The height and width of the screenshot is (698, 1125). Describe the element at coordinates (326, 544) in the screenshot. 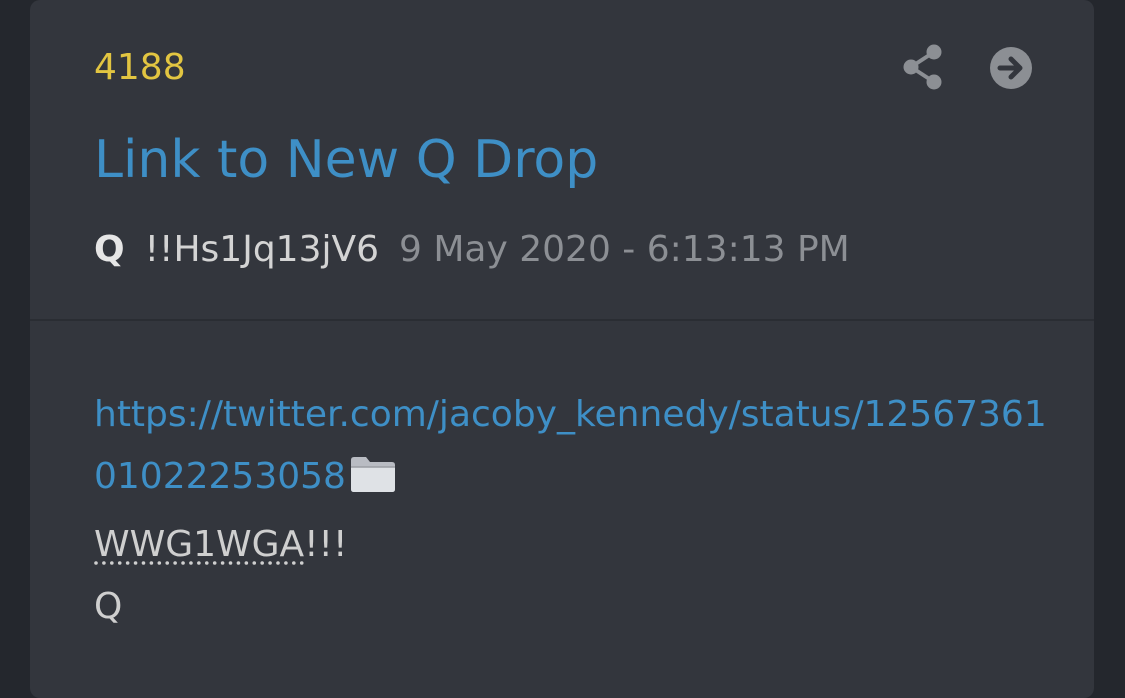

I see `post-tag-suffix: !!!` at that location.